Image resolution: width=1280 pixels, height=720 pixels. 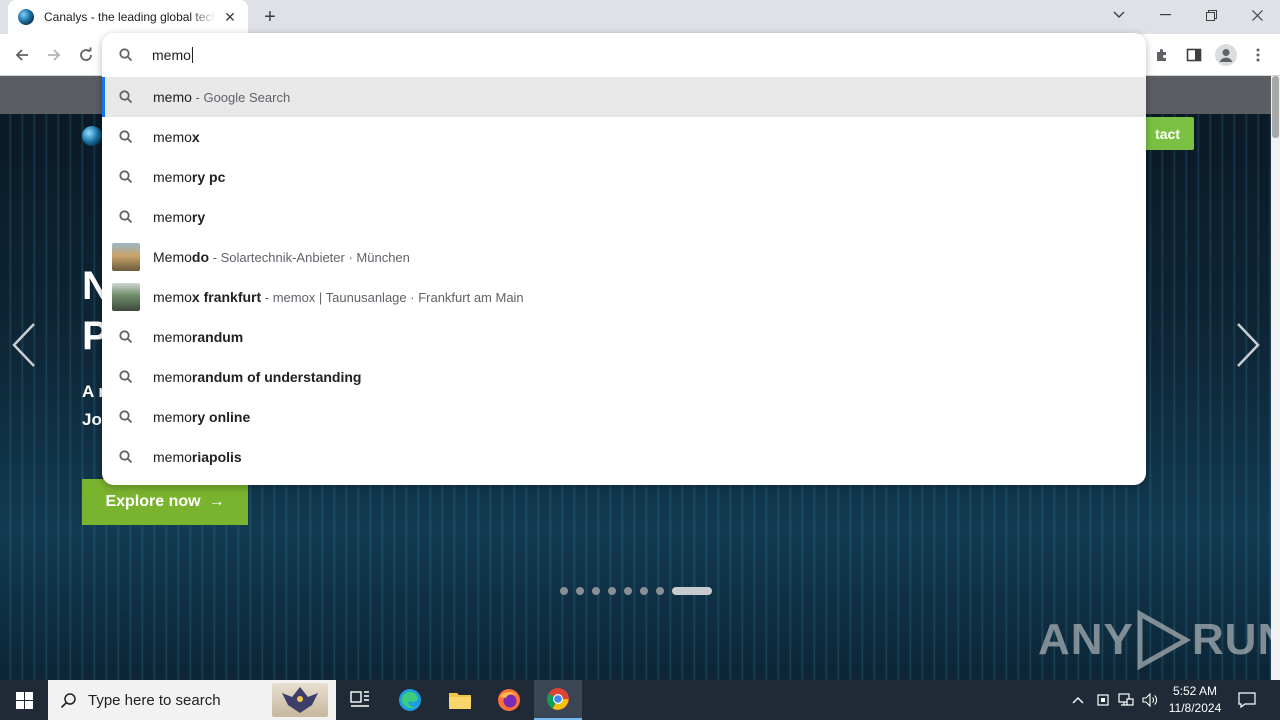 I want to click on taskbar-clock: 5:52 AM 11/8/2024, so click(x=1195, y=700).